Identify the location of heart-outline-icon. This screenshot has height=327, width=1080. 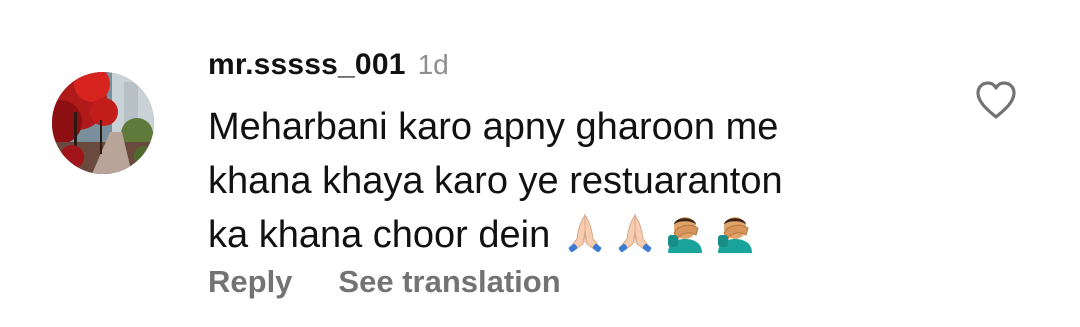
(996, 100).